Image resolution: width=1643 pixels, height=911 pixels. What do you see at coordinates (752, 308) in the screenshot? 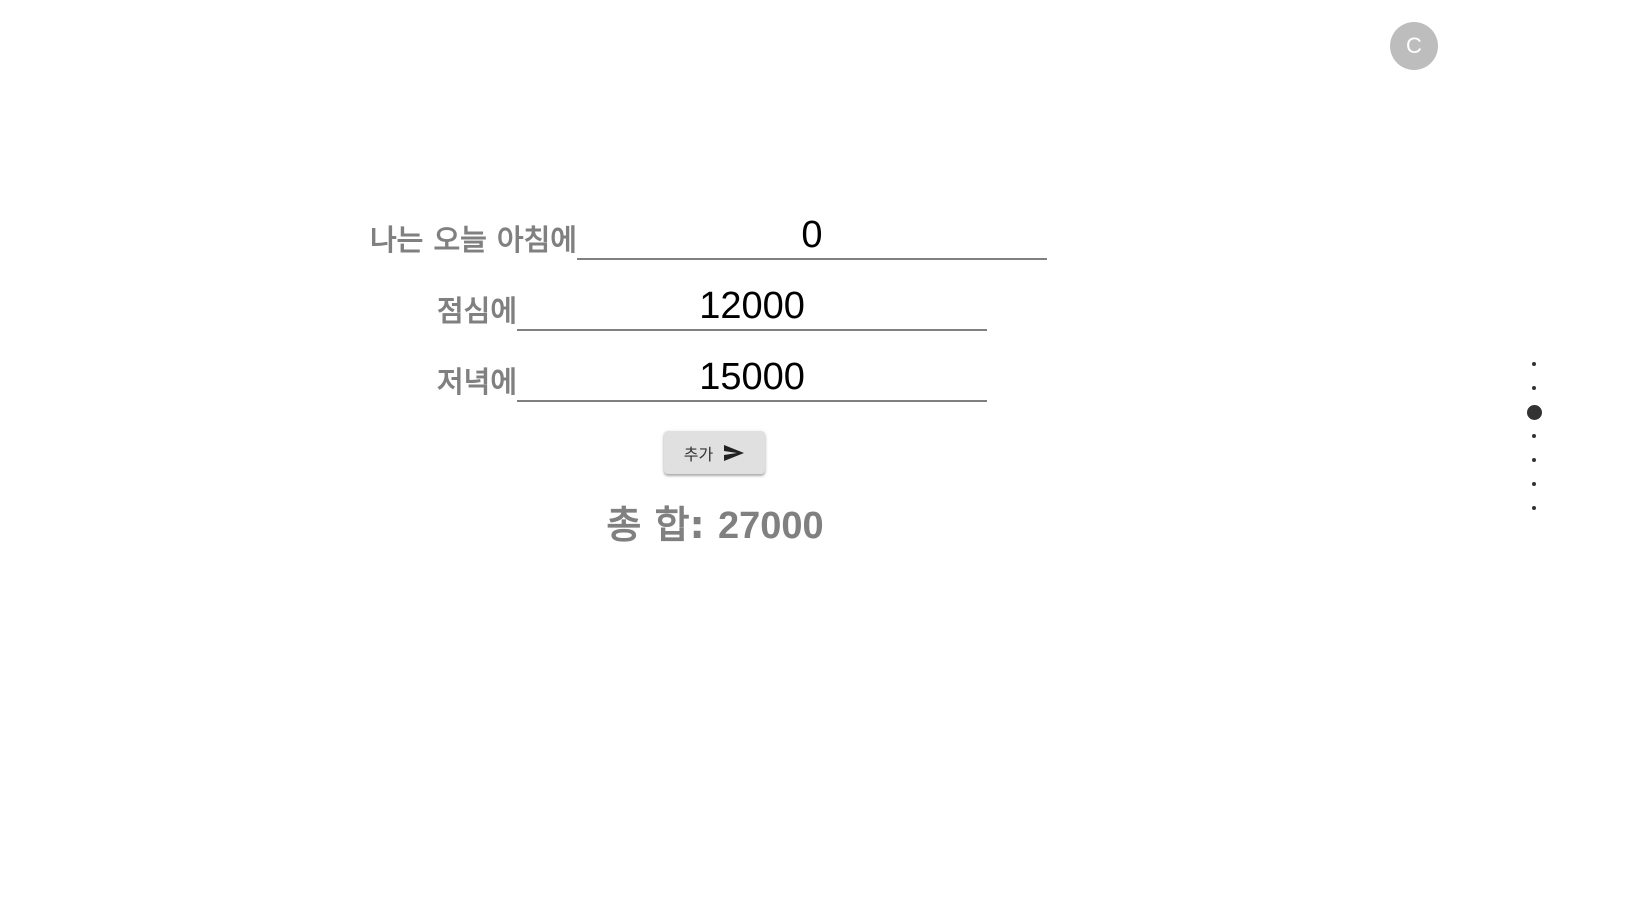
I see `lunch-input` at bounding box center [752, 308].